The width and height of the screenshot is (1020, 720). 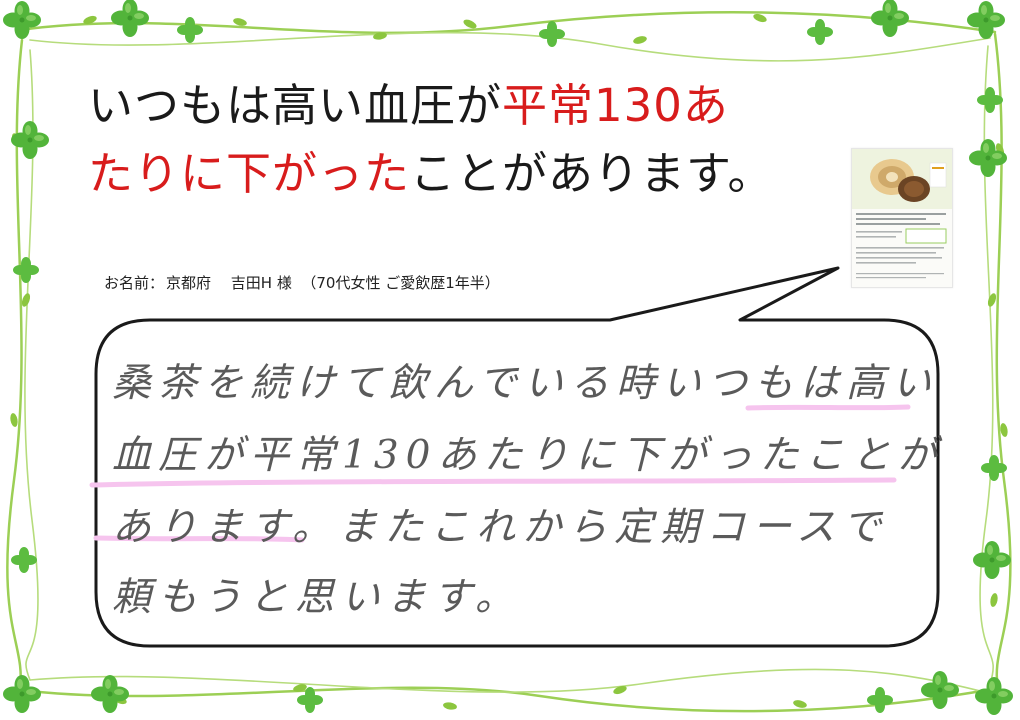 What do you see at coordinates (525, 383) in the screenshot?
I see `testimonial-line-1: 桑茶を続けて飲んでいる時いつもは高い` at bounding box center [525, 383].